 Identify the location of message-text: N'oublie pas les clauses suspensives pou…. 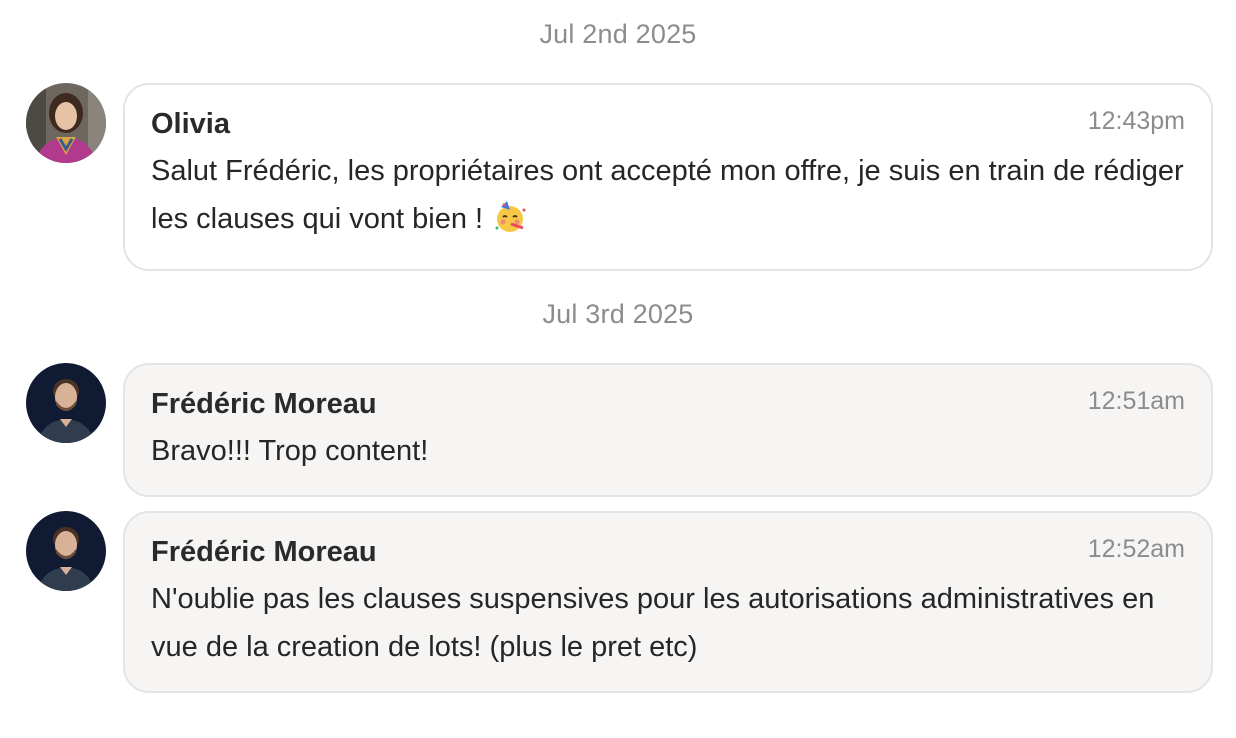
(657, 623).